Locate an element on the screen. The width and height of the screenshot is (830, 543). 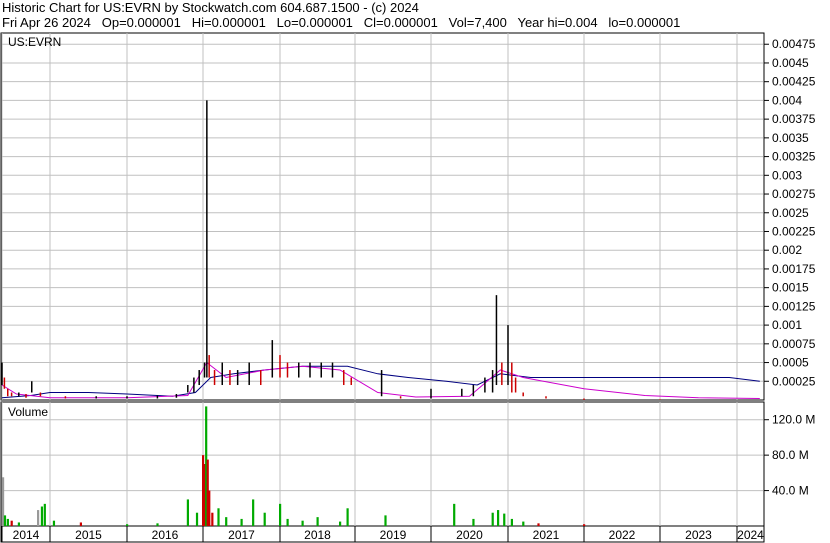
year-label: 2023 is located at coordinates (698, 535).